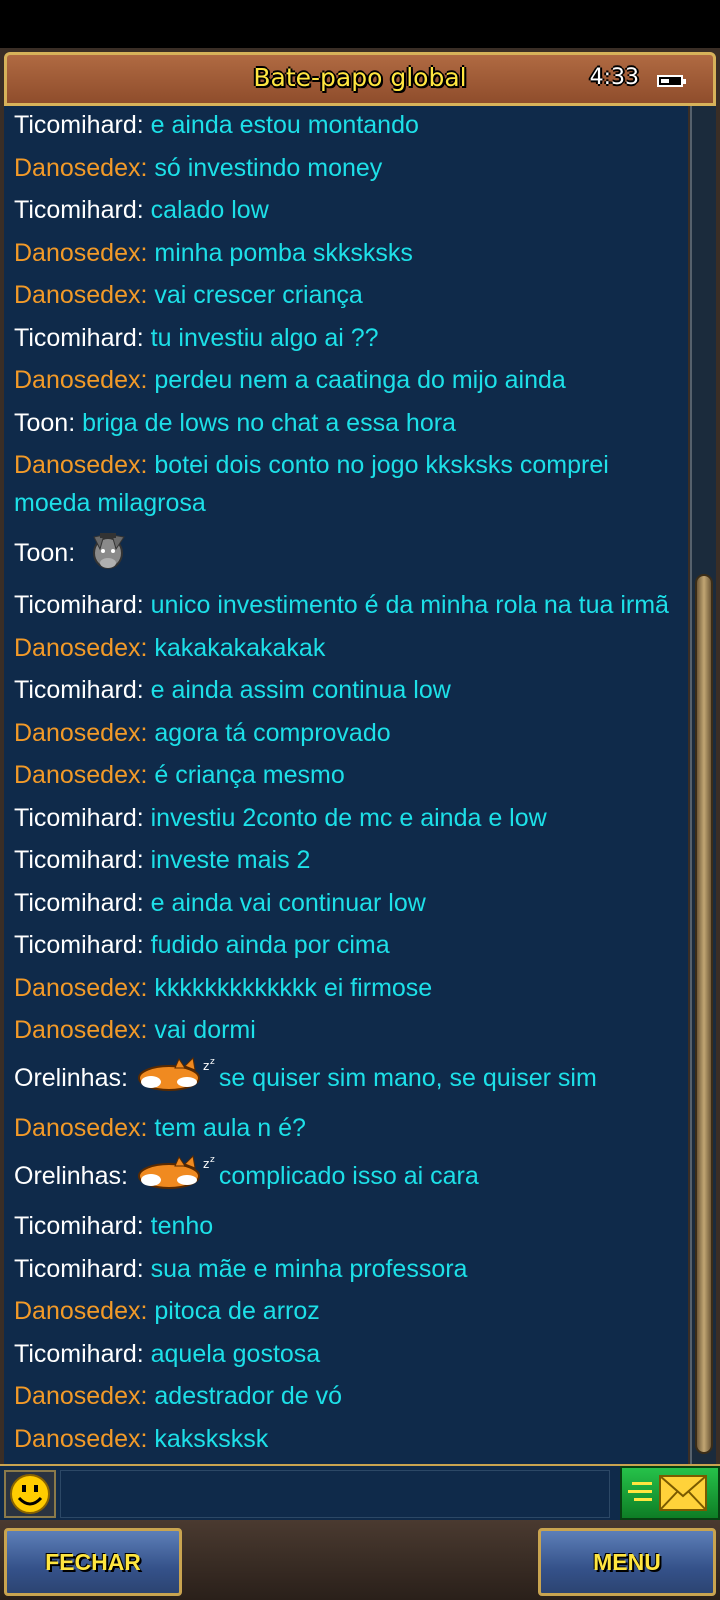 The width and height of the screenshot is (720, 1600). I want to click on chat-message: Danosedex: vai dormi, so click(346, 1030).